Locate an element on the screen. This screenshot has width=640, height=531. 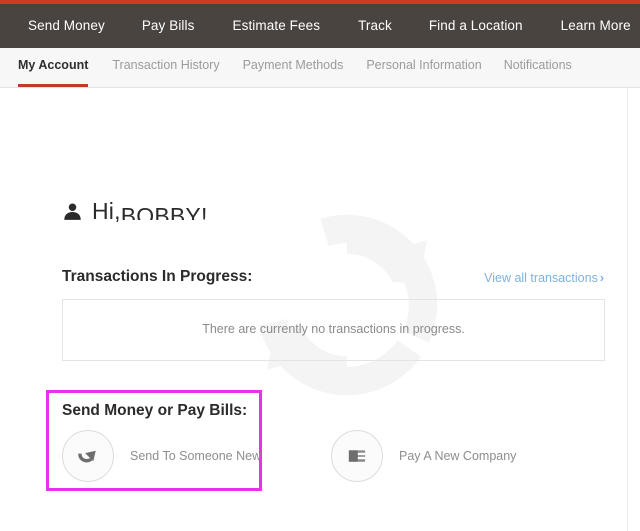
nav-item-send-money: Send Money is located at coordinates (66, 26).